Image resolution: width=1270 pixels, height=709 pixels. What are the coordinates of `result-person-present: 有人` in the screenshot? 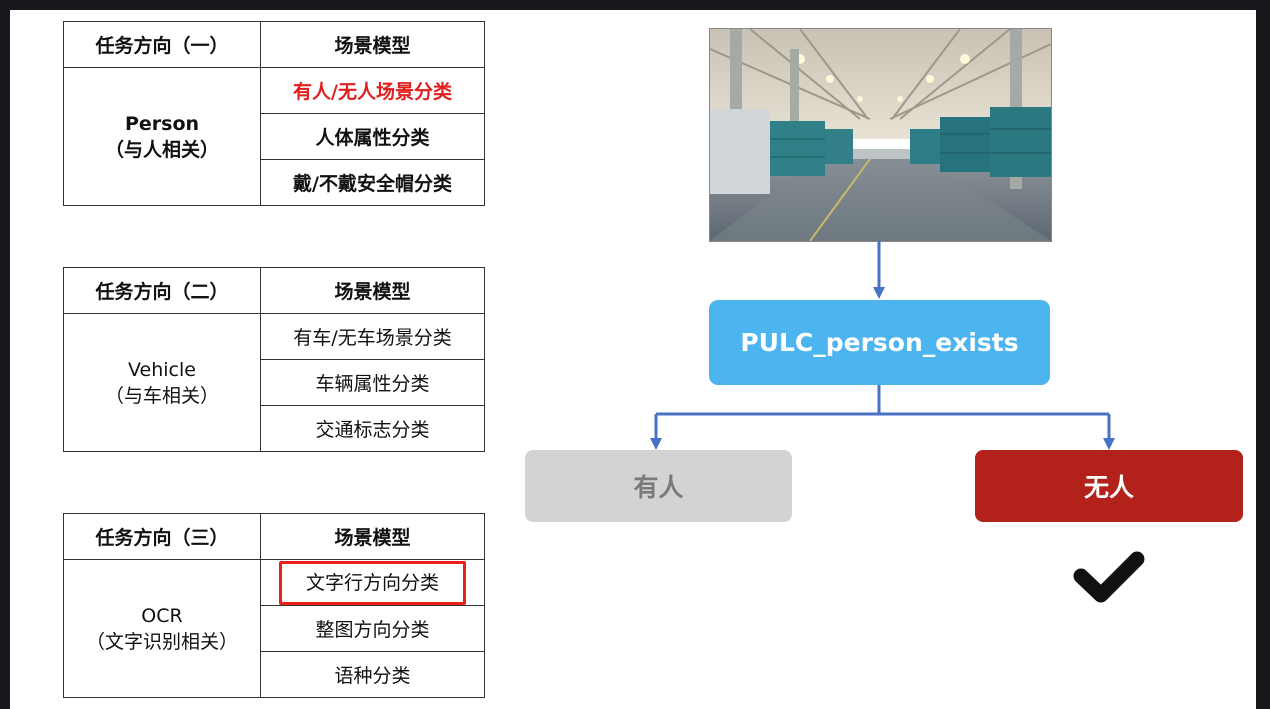 It's located at (658, 486).